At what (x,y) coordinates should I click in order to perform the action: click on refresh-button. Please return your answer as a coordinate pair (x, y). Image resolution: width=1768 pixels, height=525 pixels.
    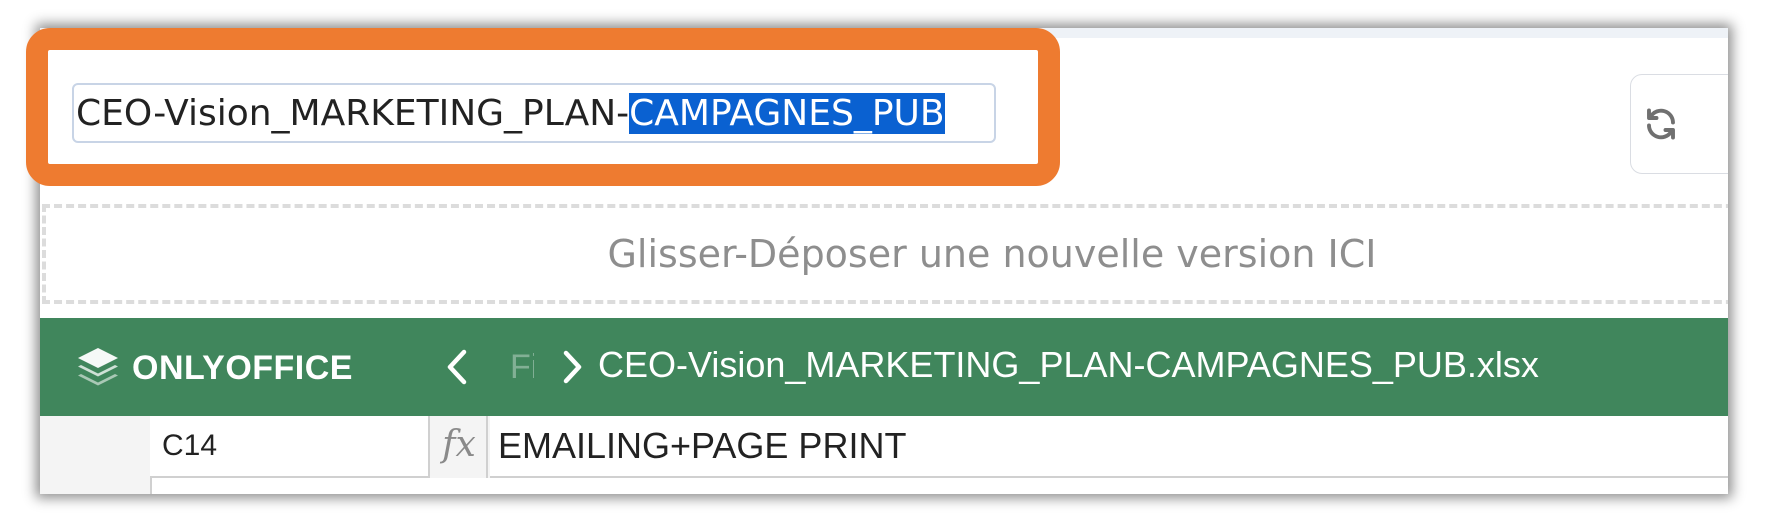
    Looking at the image, I should click on (1679, 124).